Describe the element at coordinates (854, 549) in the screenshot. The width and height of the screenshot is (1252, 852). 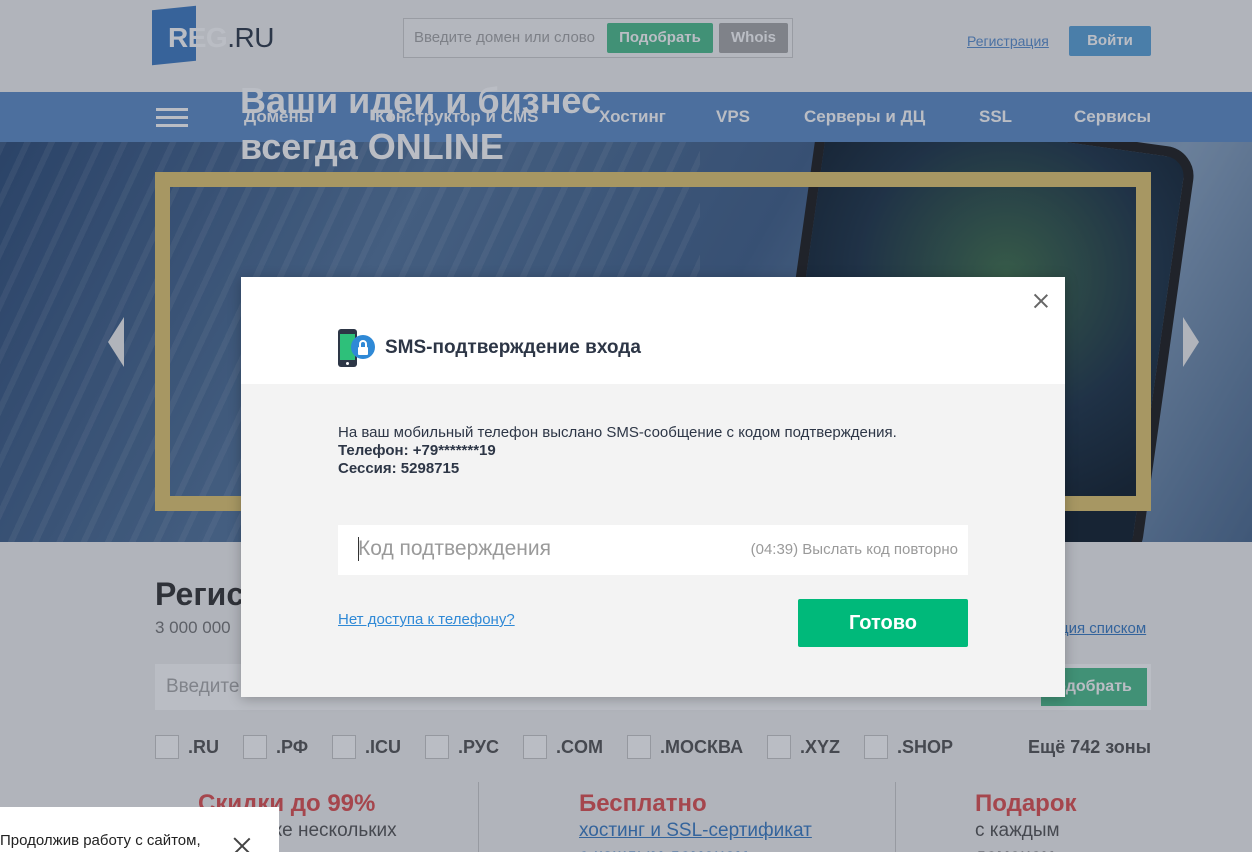
I see `resend-code-link: (04:39) Выслать код повторно` at that location.